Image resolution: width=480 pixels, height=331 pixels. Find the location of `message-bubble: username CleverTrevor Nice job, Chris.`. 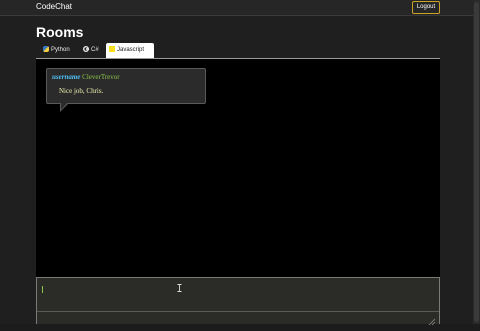

message-bubble: username CleverTrevor Nice job, Chris. is located at coordinates (126, 86).